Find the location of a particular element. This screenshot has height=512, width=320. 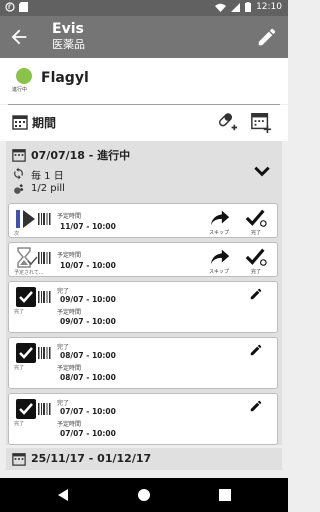

done-time: 07/07 - 10:00 is located at coordinates (88, 411).